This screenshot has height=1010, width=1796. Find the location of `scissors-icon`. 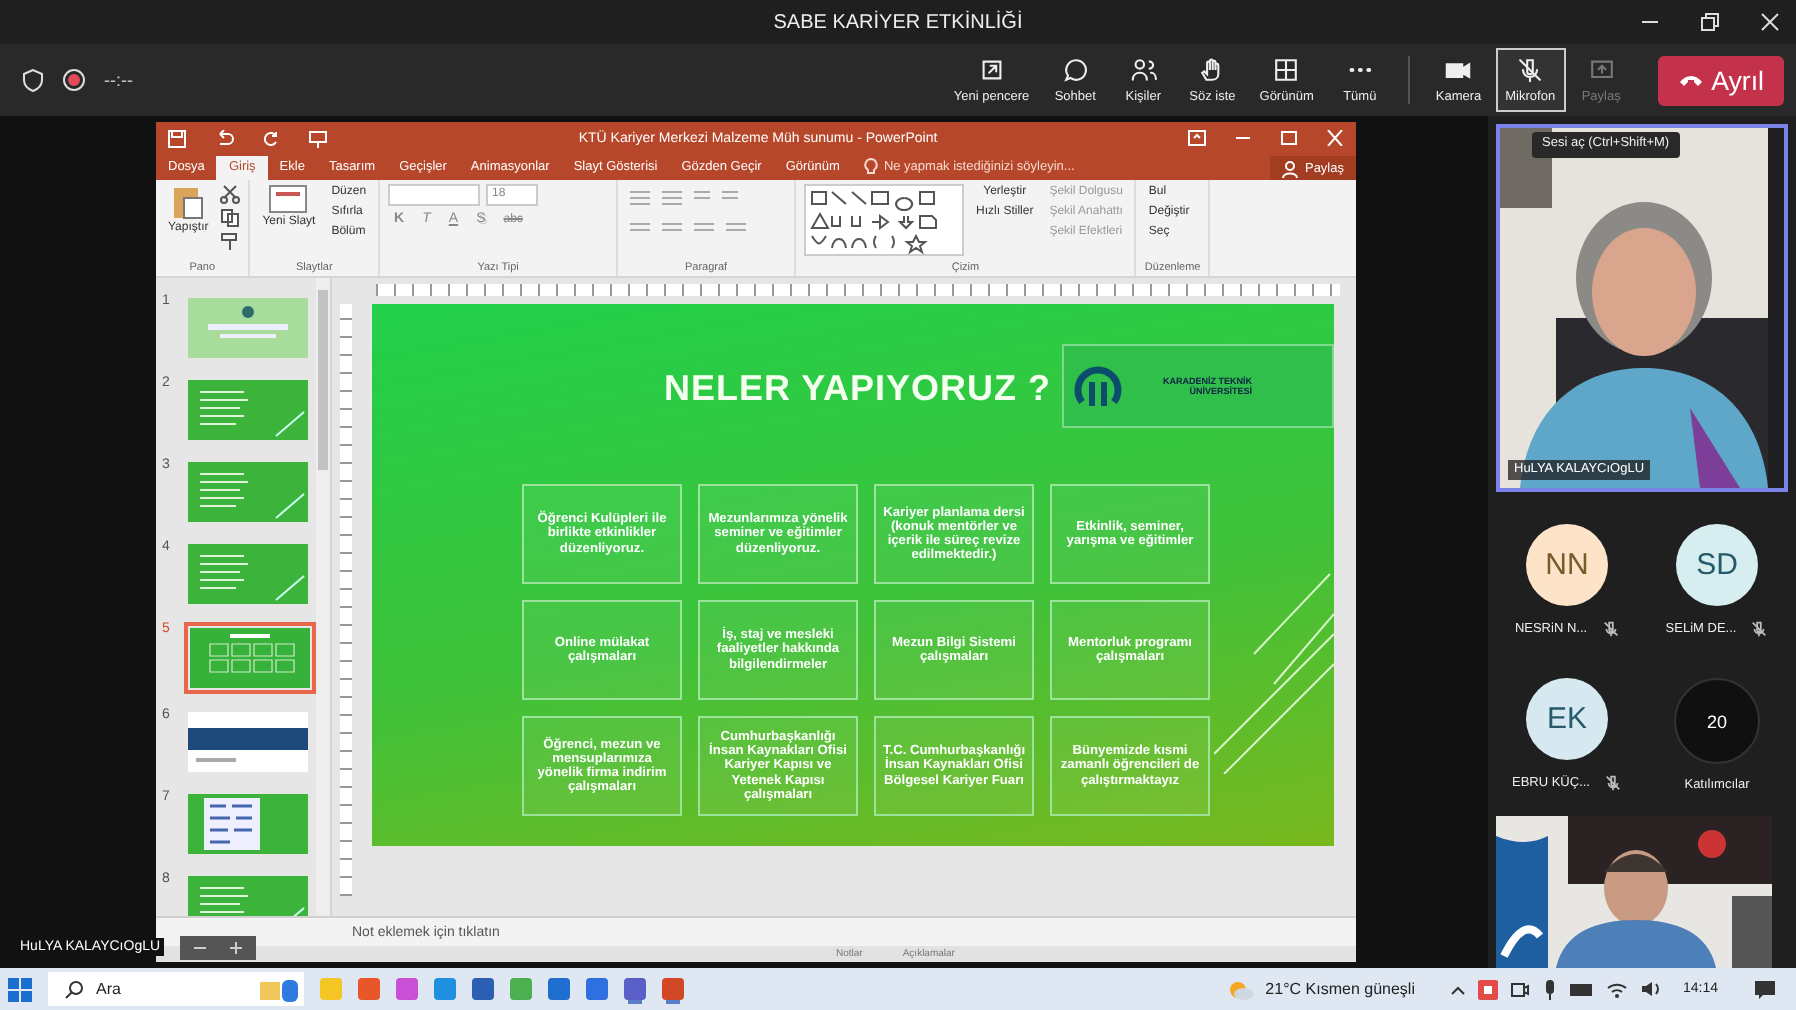

scissors-icon is located at coordinates (230, 194).